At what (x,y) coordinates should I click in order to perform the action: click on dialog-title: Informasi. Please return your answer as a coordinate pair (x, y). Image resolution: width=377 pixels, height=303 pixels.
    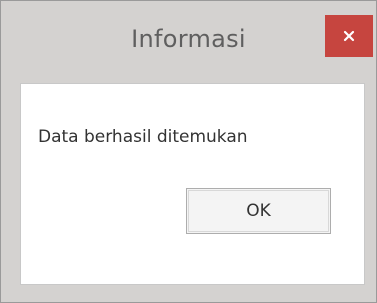
    Looking at the image, I should click on (188, 39).